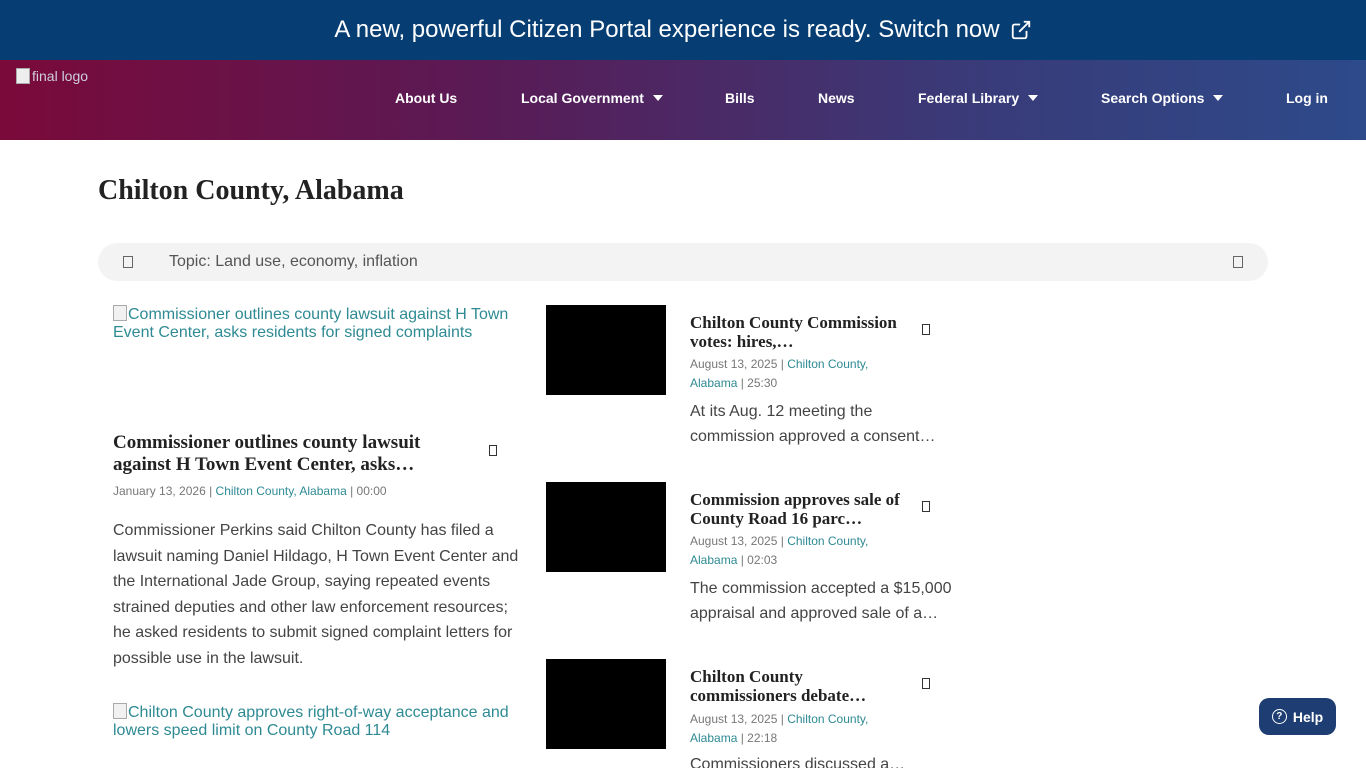 The height and width of the screenshot is (768, 1366). I want to click on nav-bills-label: Bills, so click(740, 98).